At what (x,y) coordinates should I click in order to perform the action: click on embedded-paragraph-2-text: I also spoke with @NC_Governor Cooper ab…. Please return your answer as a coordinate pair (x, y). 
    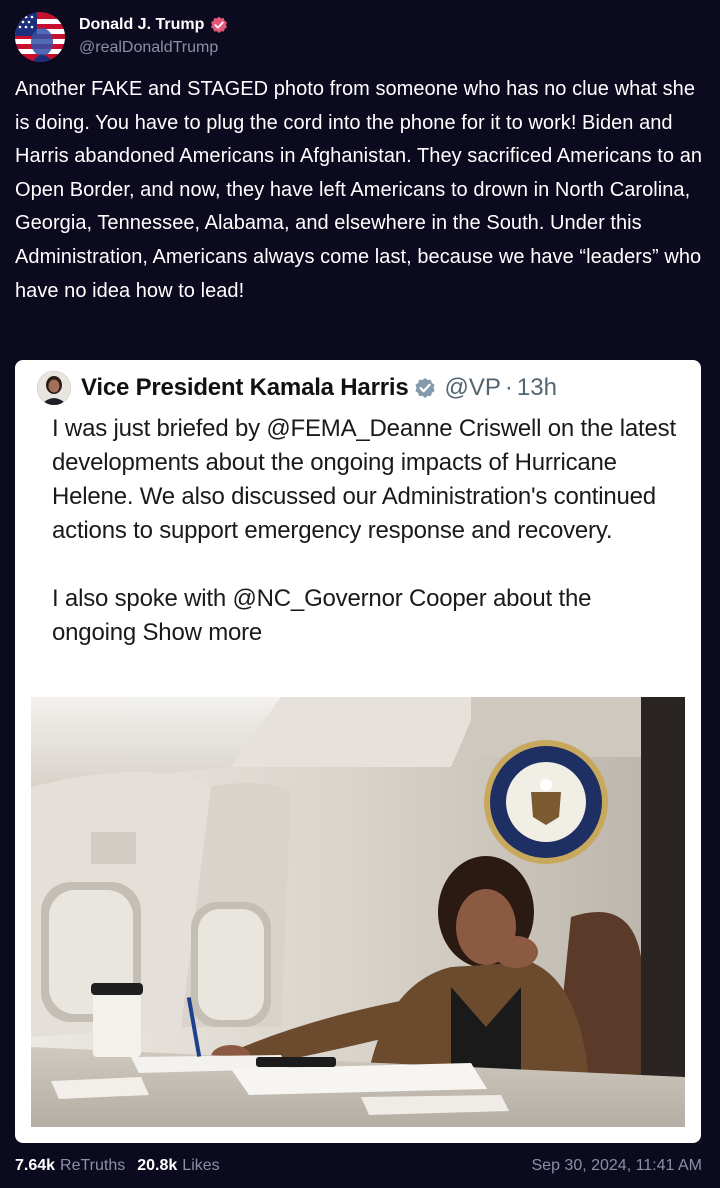
    Looking at the image, I should click on (322, 615).